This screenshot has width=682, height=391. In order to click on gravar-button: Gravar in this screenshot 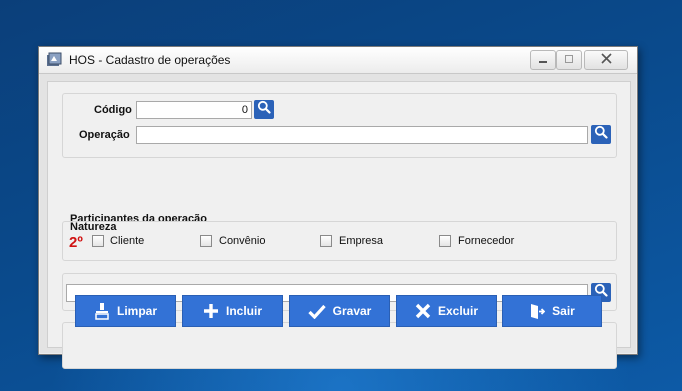, I will do `click(339, 311)`.